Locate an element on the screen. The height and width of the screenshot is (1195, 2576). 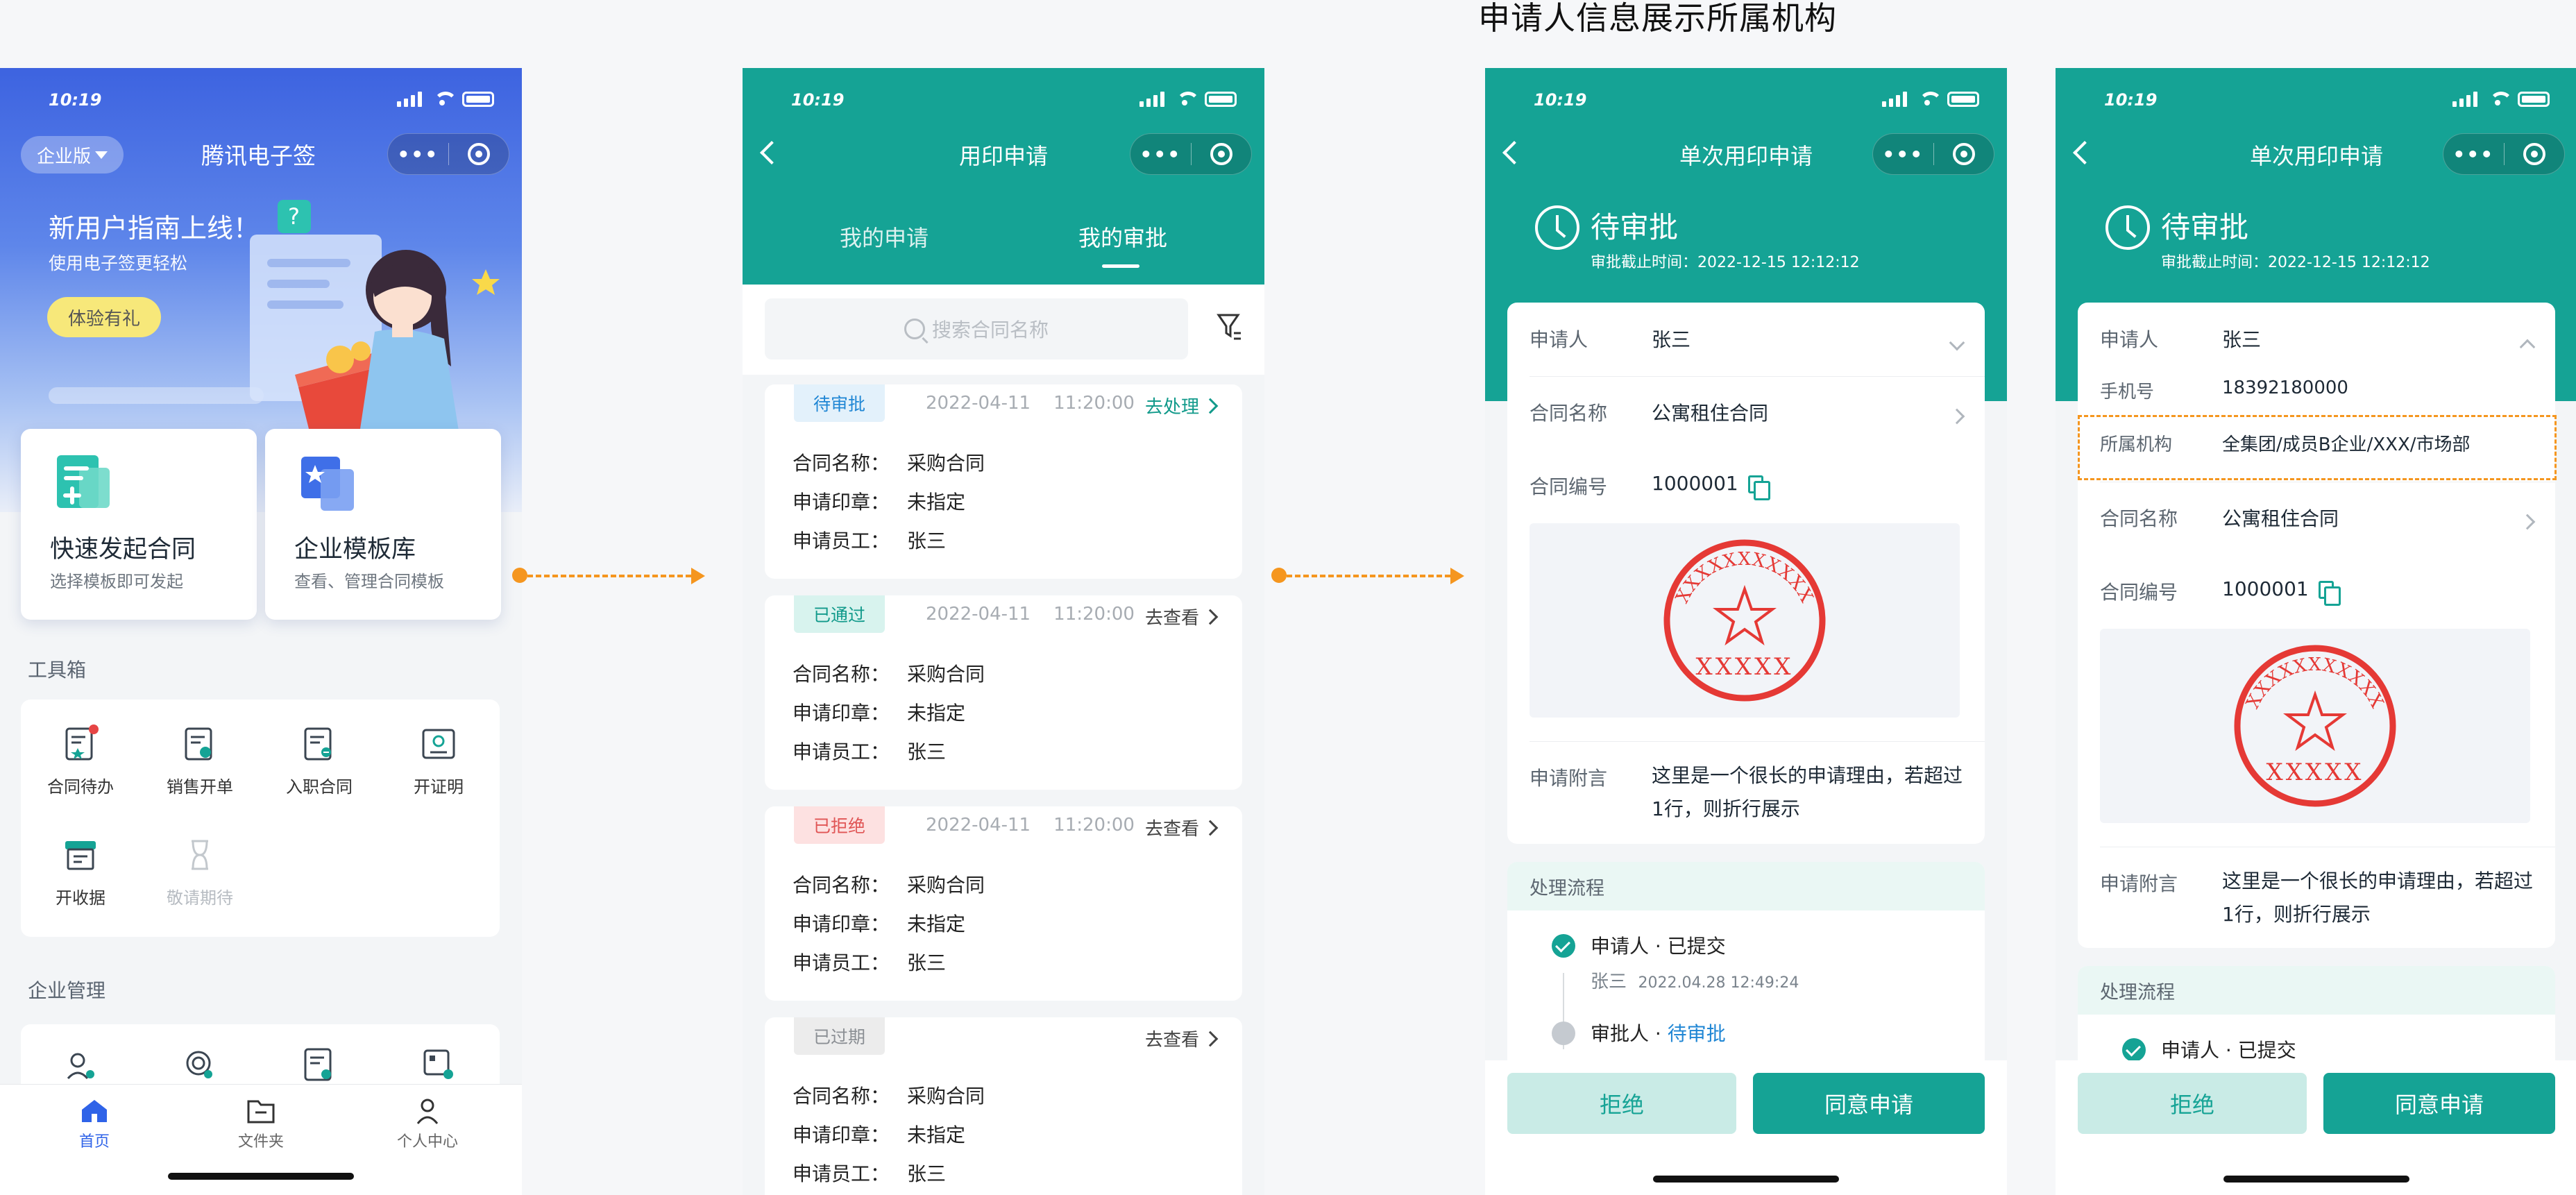
tool-certificate: 开证明 is located at coordinates (439, 760).